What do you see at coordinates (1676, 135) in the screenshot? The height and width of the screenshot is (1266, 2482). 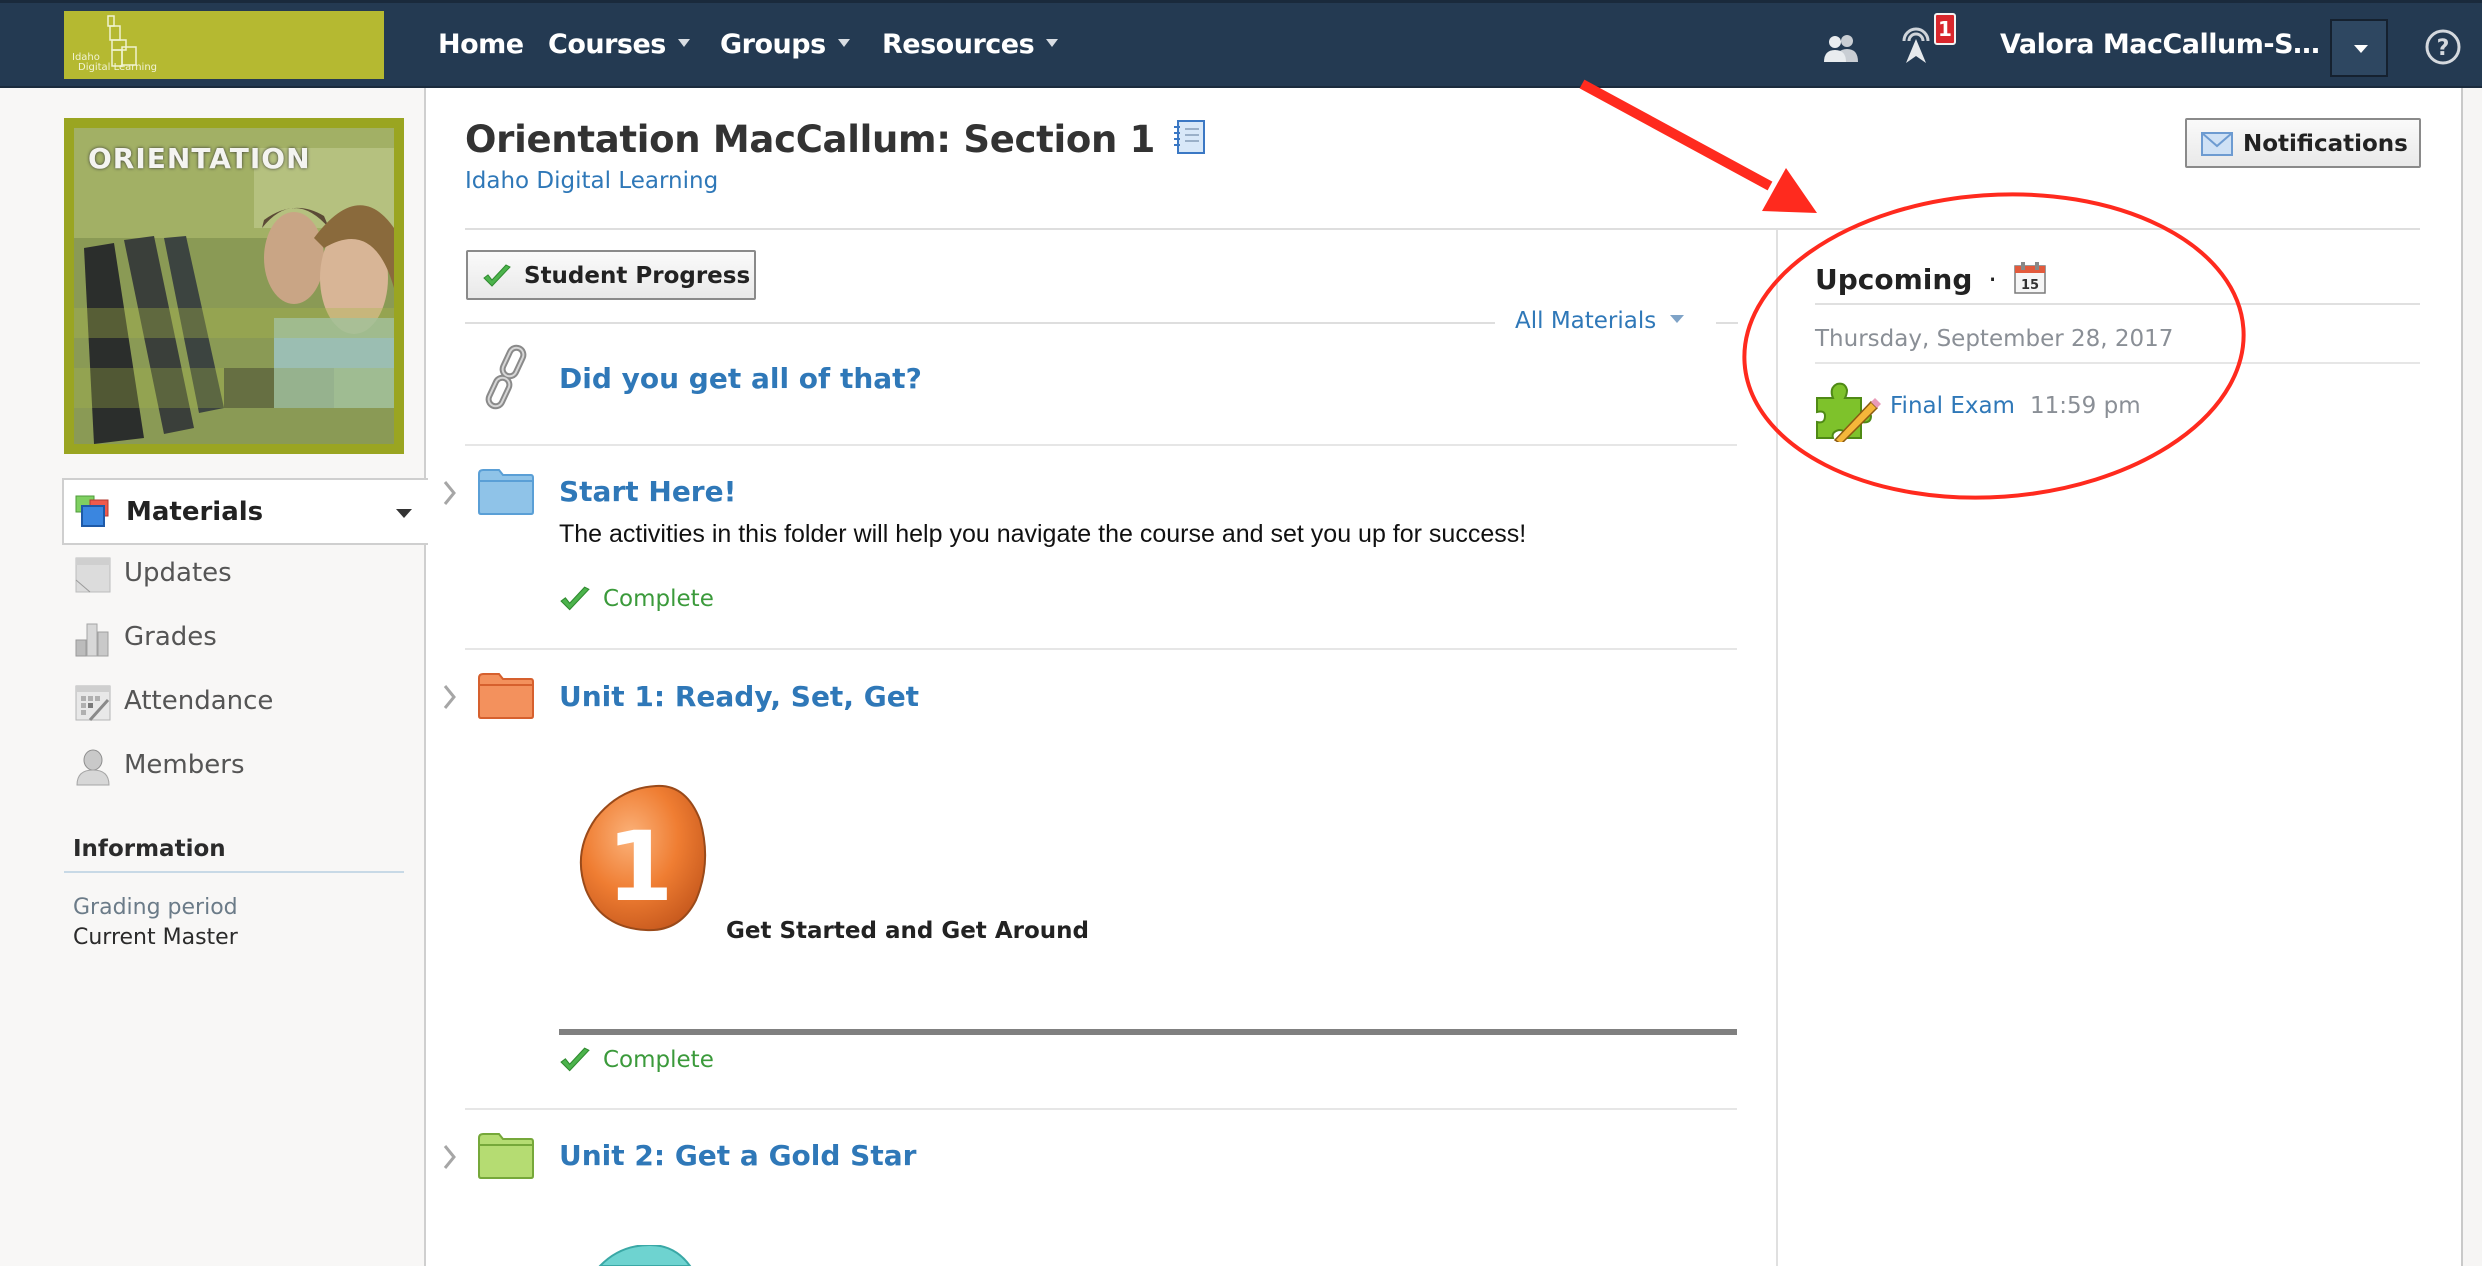 I see `annotation-arrow-shaft` at bounding box center [1676, 135].